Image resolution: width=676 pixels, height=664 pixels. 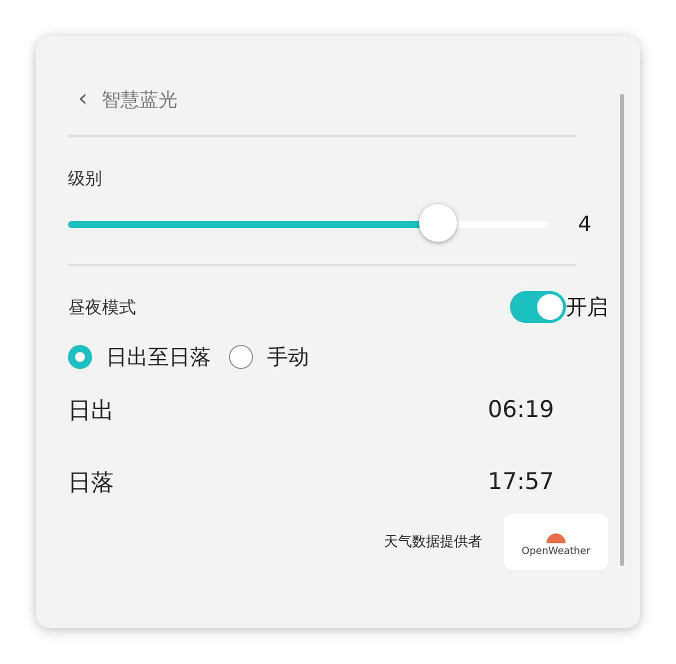 I want to click on scrollbar, so click(x=622, y=330).